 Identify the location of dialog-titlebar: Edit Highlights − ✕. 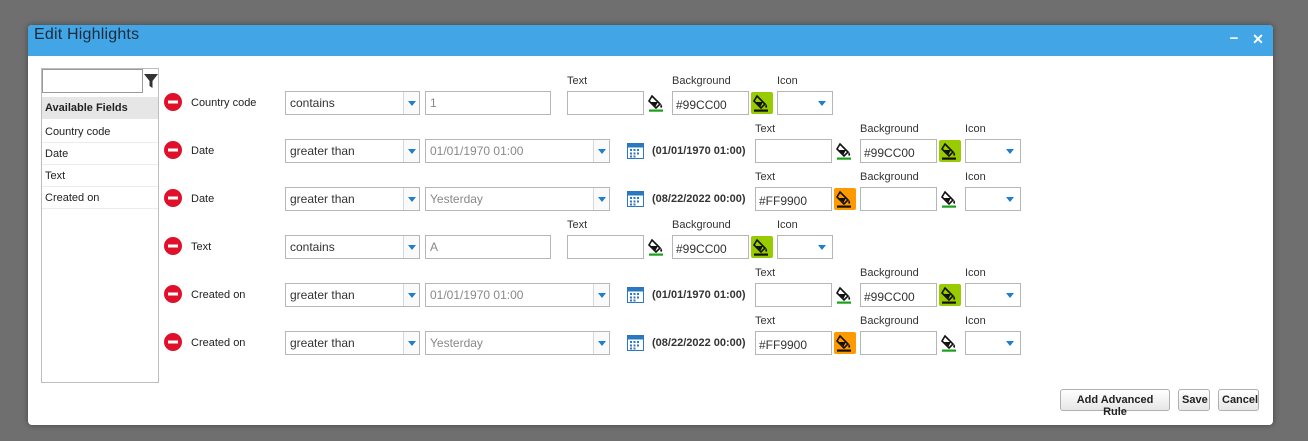
(650, 40).